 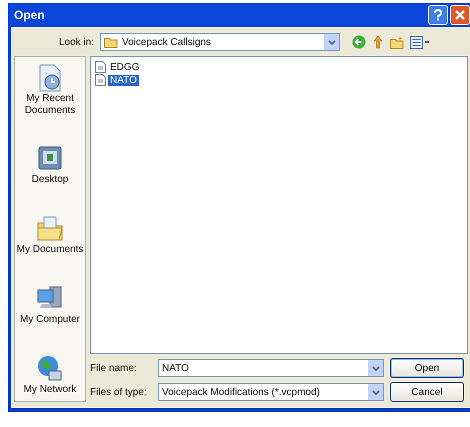 What do you see at coordinates (114, 368) in the screenshot?
I see `file-name-label: File name:` at bounding box center [114, 368].